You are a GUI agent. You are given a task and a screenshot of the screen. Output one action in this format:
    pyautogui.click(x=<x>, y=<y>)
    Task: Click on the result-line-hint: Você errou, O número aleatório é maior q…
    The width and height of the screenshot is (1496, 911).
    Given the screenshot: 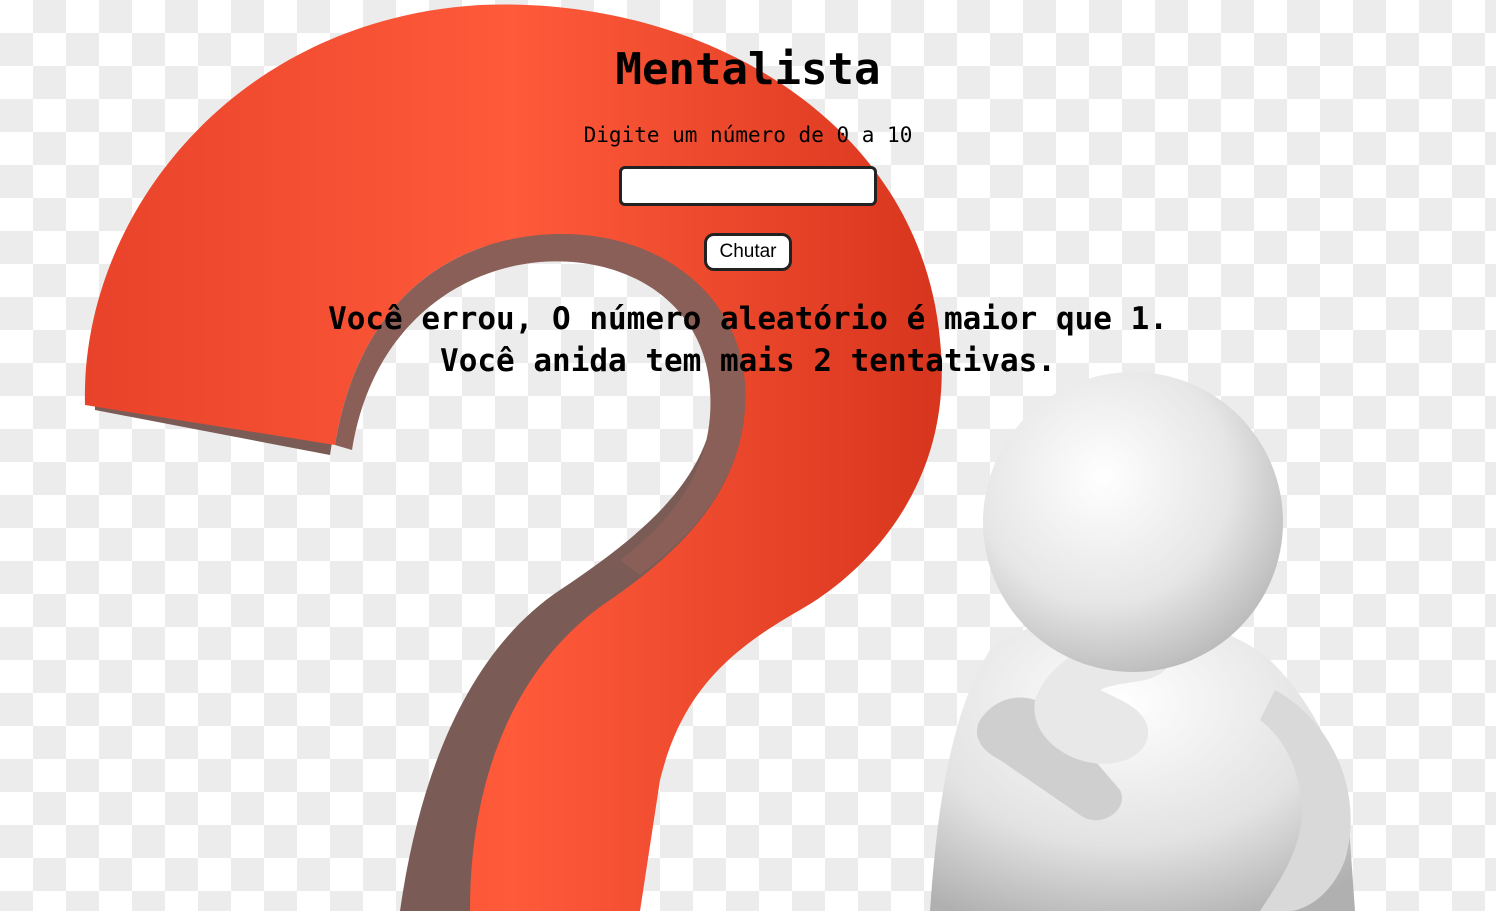 What is the action you would take?
    pyautogui.click(x=748, y=319)
    